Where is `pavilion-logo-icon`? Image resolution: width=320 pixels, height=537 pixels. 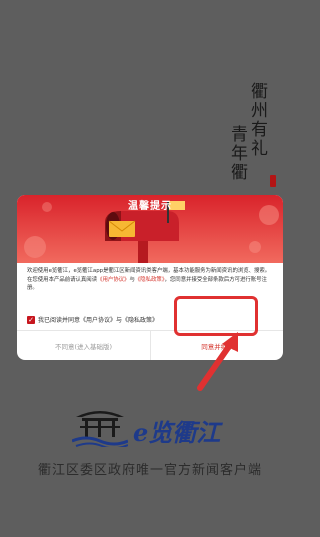
pavilion-logo-icon is located at coordinates (100, 429).